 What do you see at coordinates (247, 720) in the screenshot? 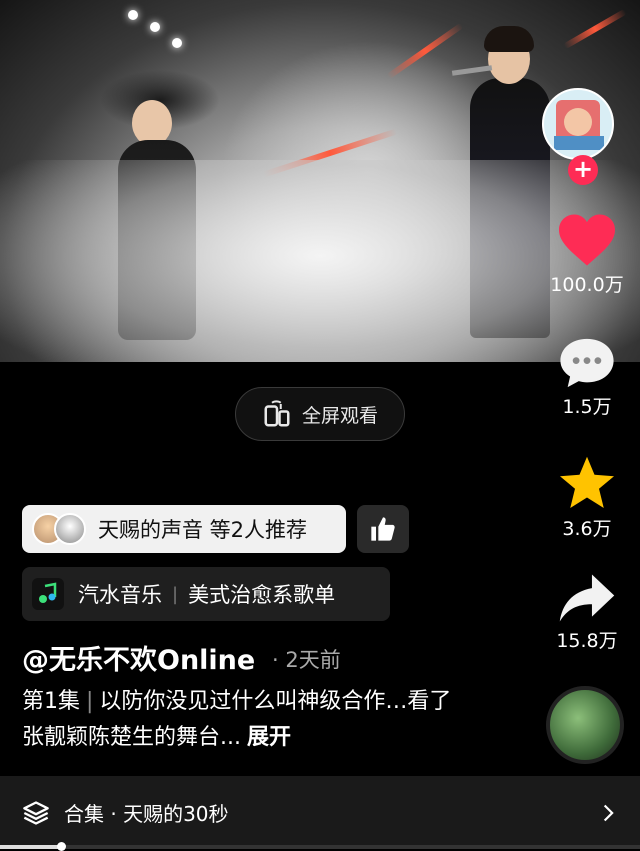
I see `video-description: 第1集 | 以防你没见过什么叫神级合作…看了张靓颖陈楚生的舞台... 展开` at bounding box center [247, 720].